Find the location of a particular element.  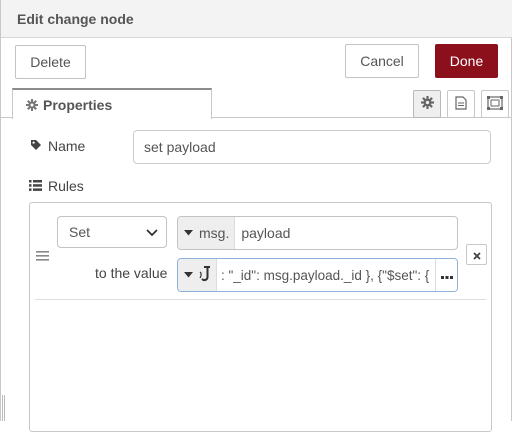

rules-label: Rules is located at coordinates (66, 186).